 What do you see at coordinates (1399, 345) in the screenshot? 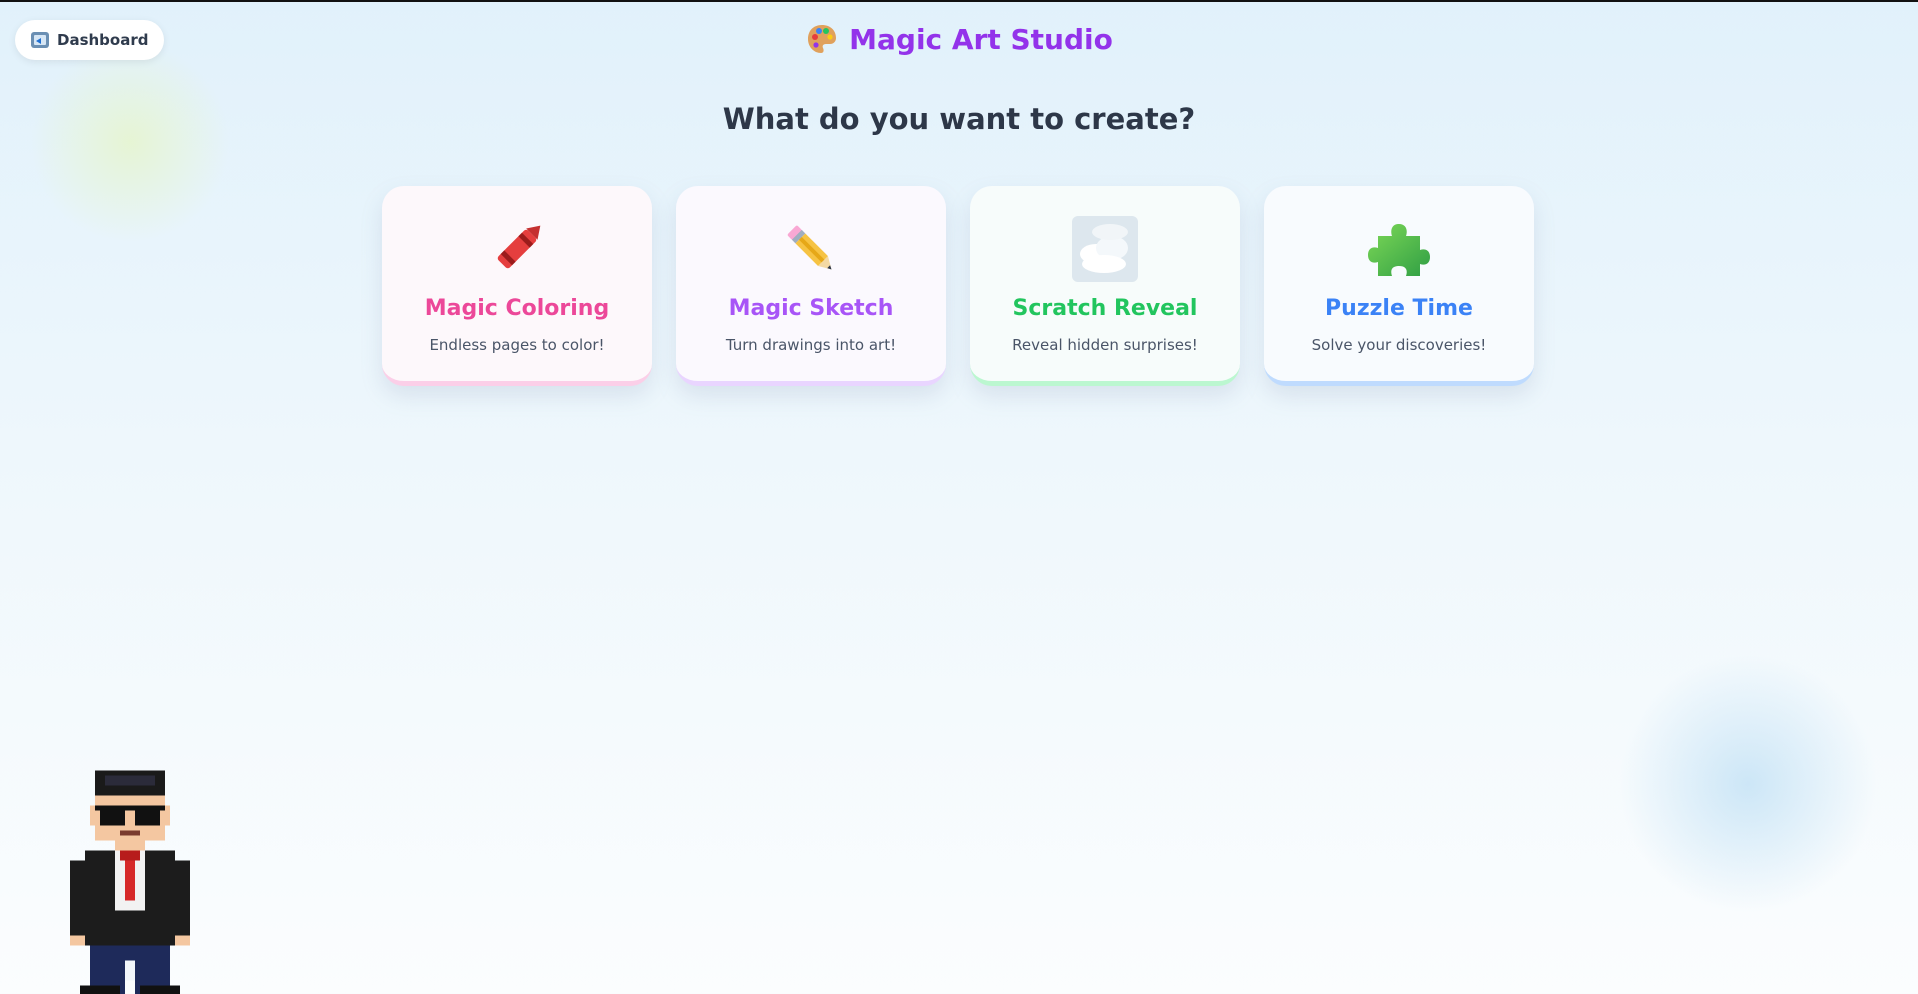
I see `card-description: Solve your discoveries!` at bounding box center [1399, 345].